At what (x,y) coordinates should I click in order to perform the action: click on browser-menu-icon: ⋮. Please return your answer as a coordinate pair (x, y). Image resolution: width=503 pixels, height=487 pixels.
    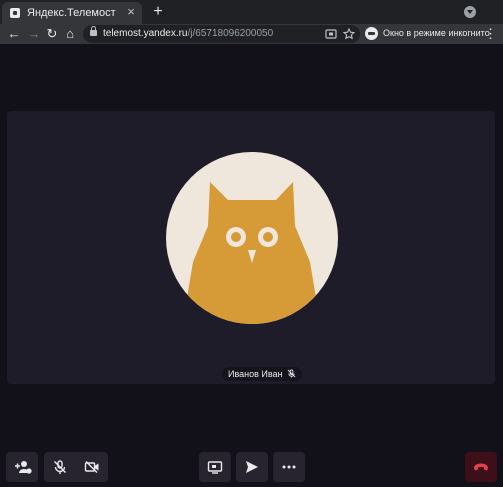
    Looking at the image, I should click on (490, 34).